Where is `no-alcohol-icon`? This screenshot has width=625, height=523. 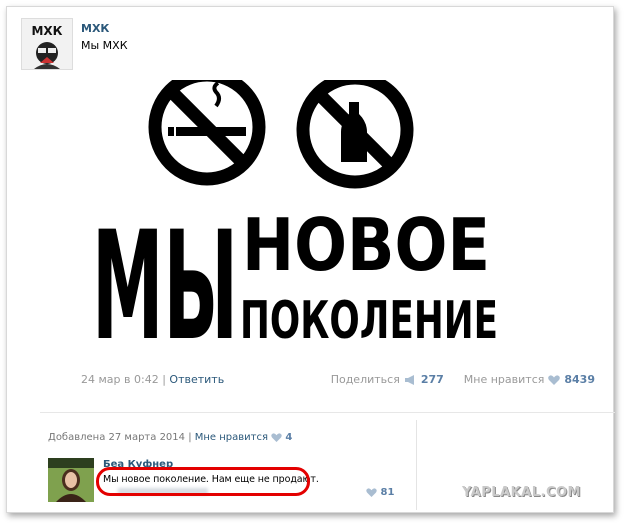 no-alcohol-icon is located at coordinates (355, 134).